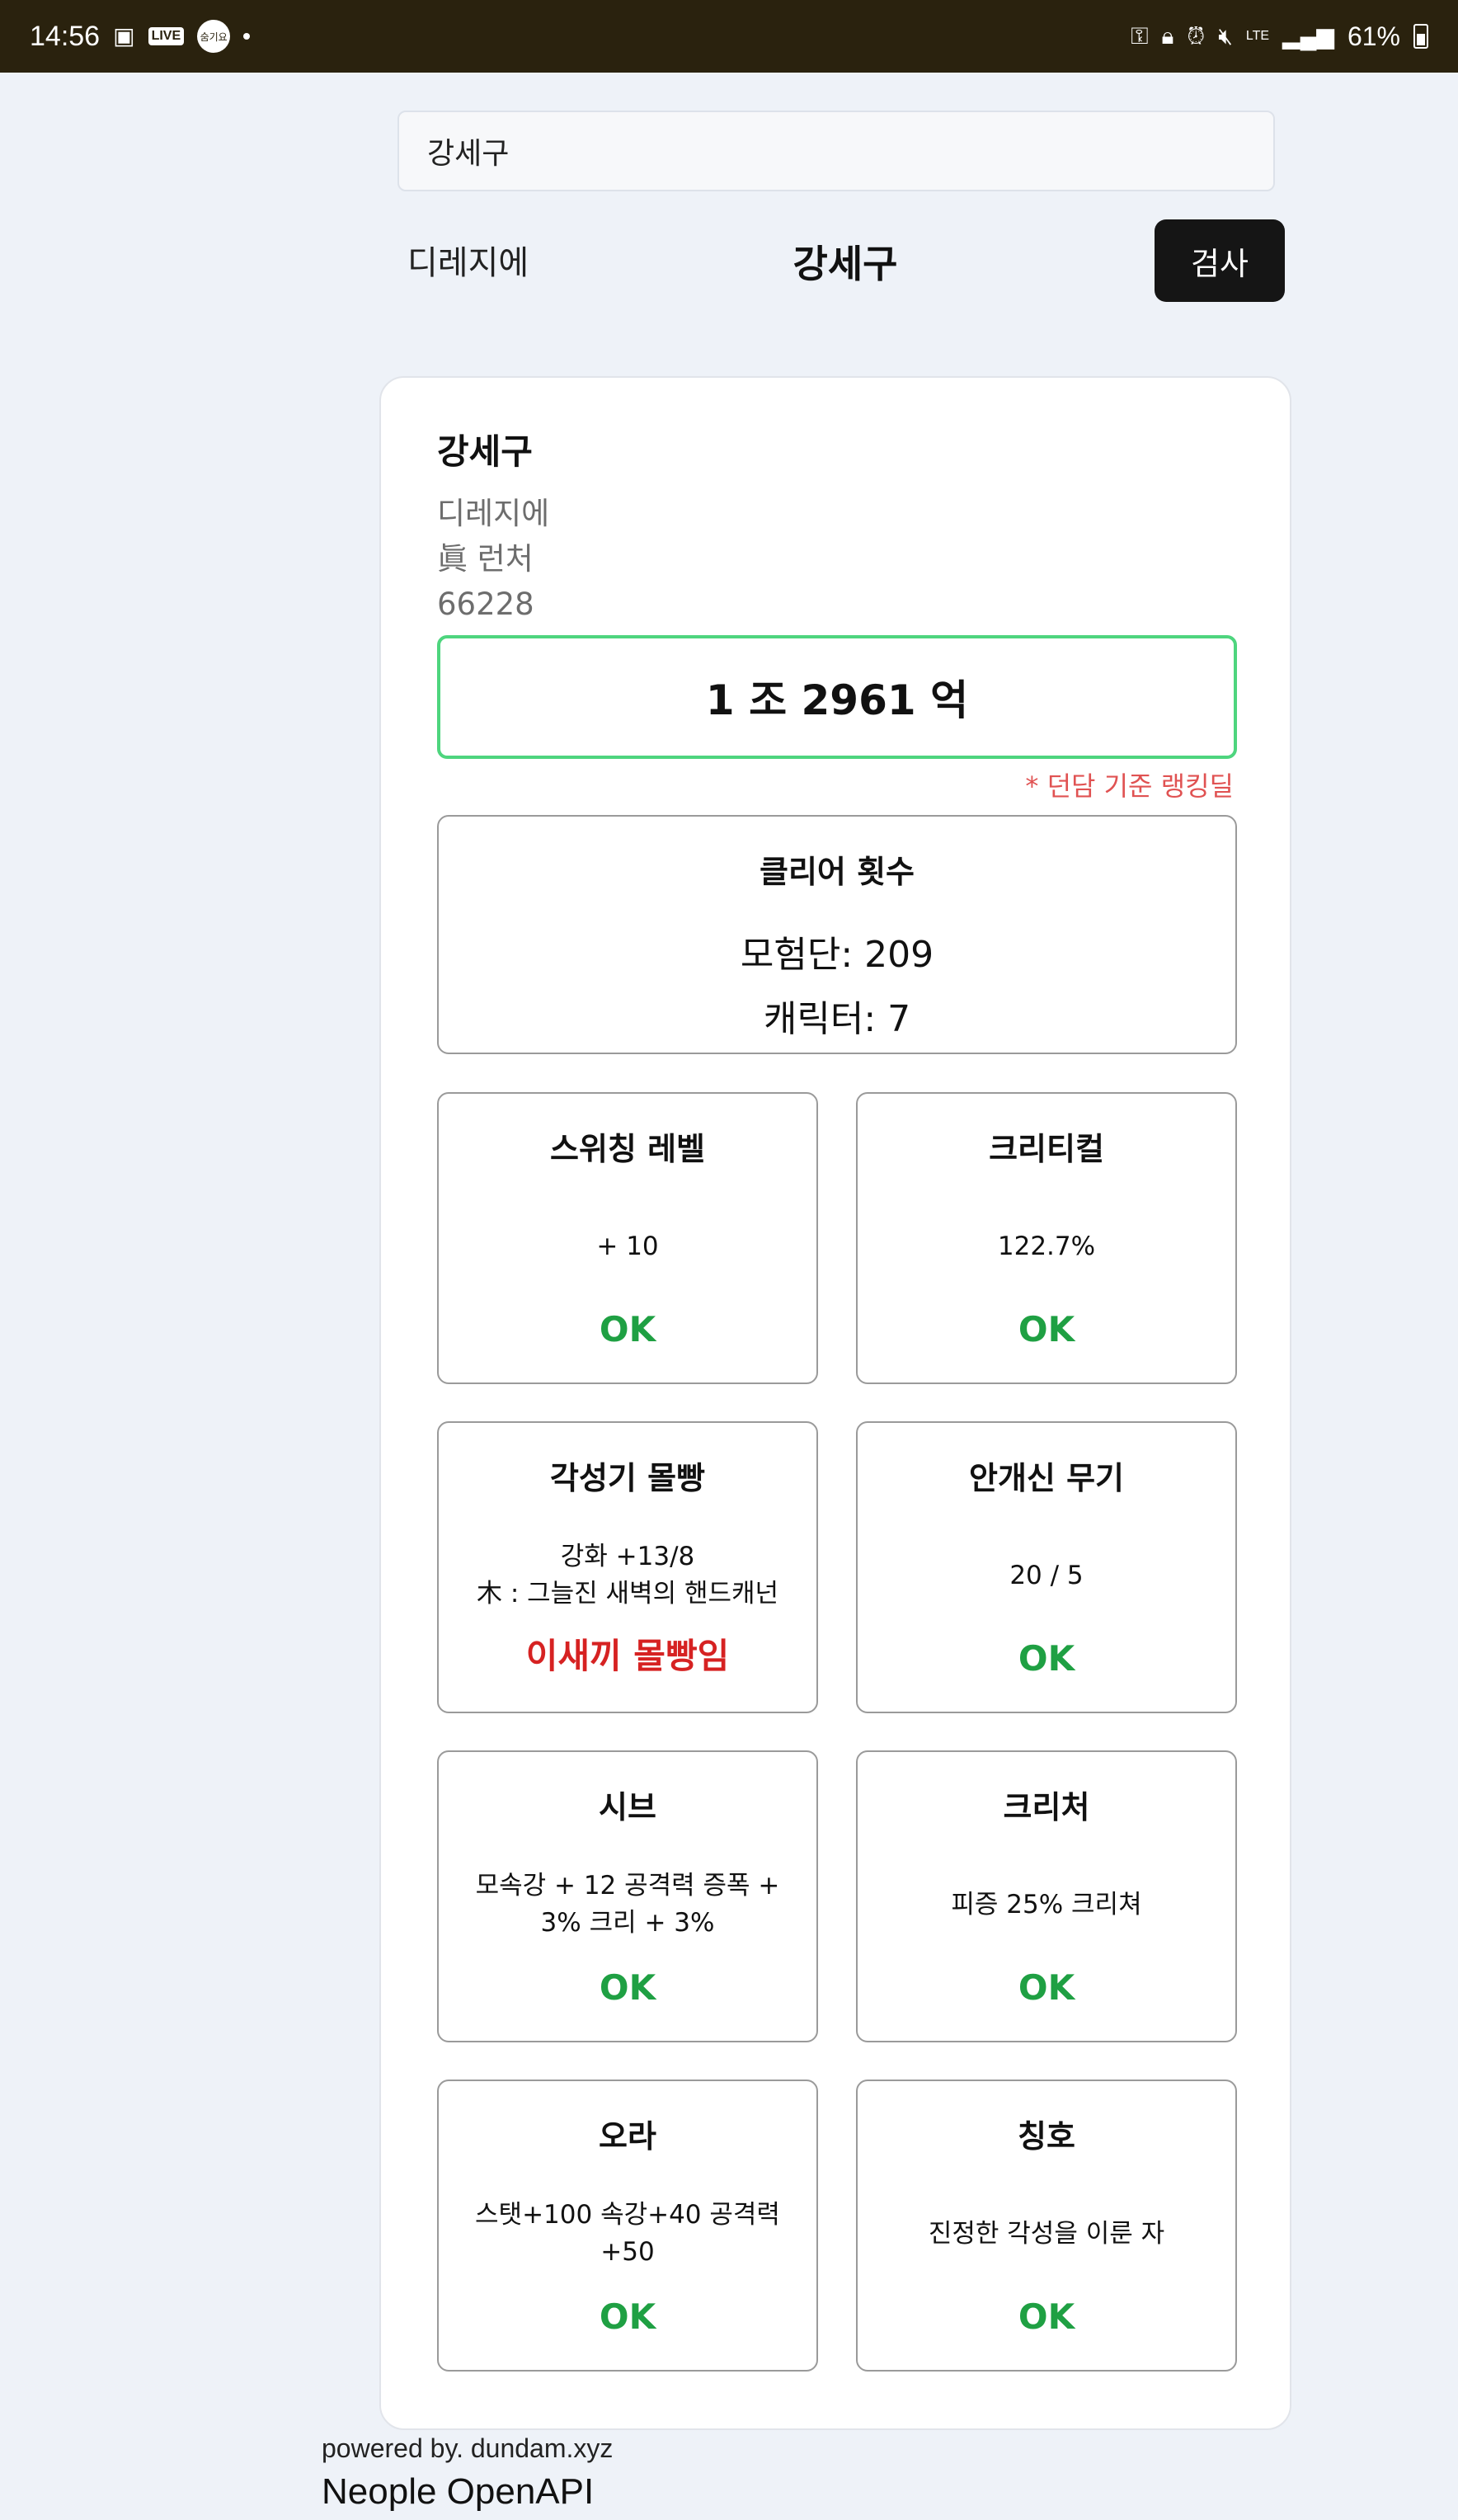 Image resolution: width=1458 pixels, height=2520 pixels. Describe the element at coordinates (1046, 1149) in the screenshot. I see `tile-title: 크리티컬` at that location.